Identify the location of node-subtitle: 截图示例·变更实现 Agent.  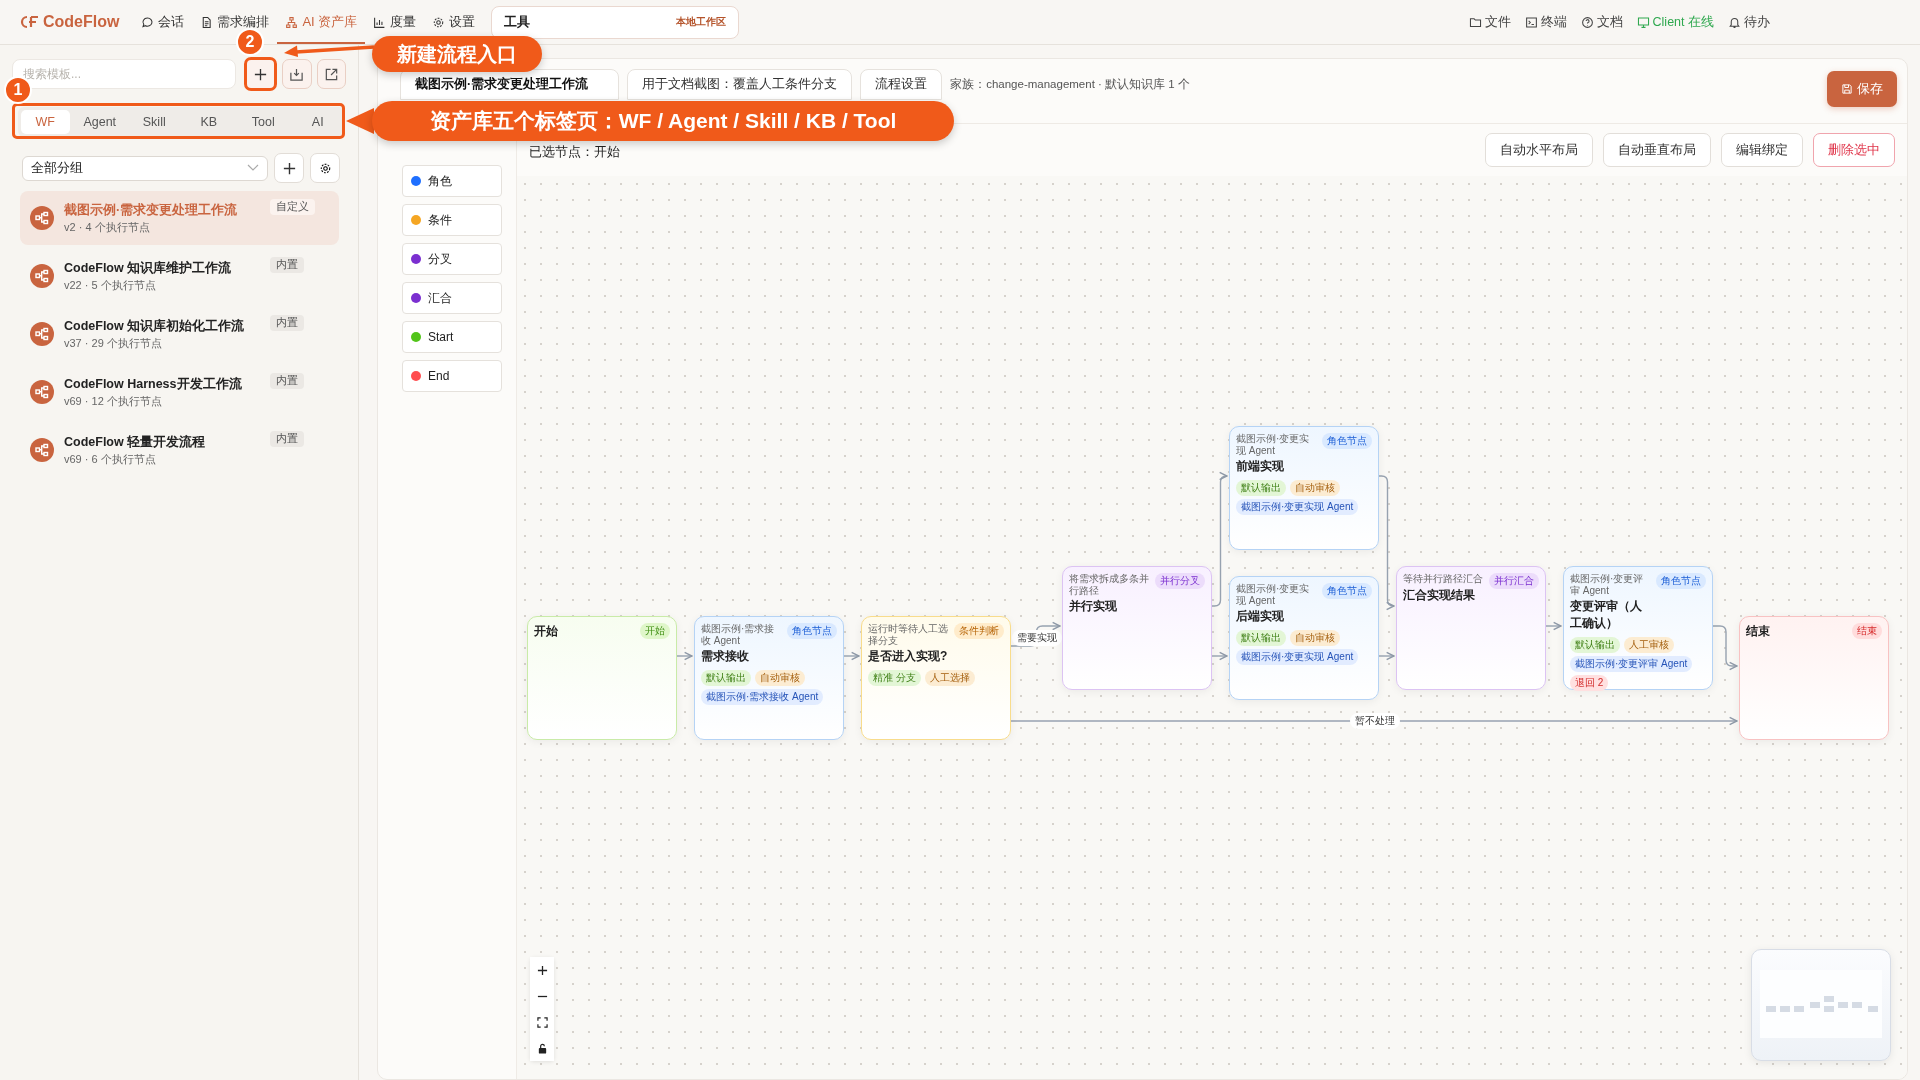
(1273, 594).